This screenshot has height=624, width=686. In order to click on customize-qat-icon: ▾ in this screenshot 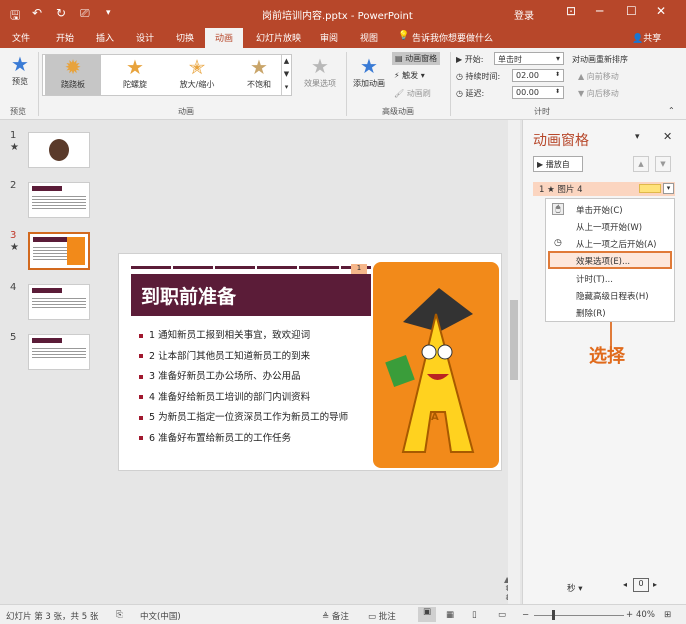, I will do `click(108, 13)`.